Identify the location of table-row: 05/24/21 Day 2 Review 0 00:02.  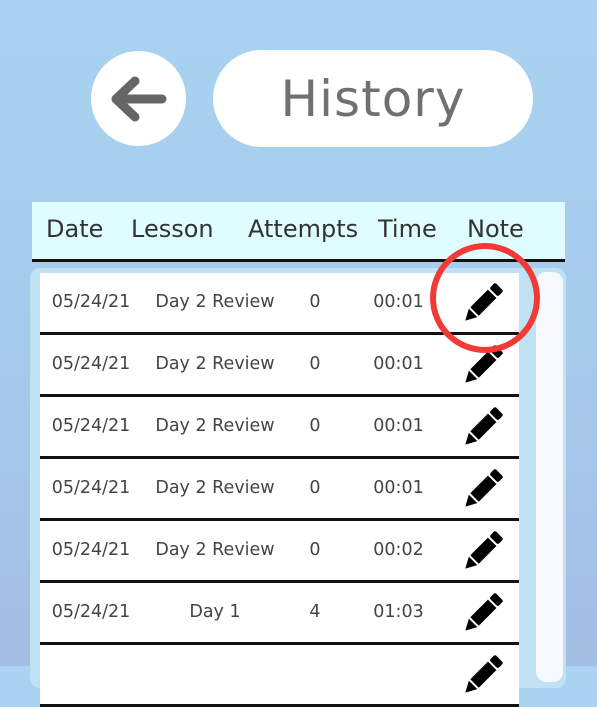
(279, 552).